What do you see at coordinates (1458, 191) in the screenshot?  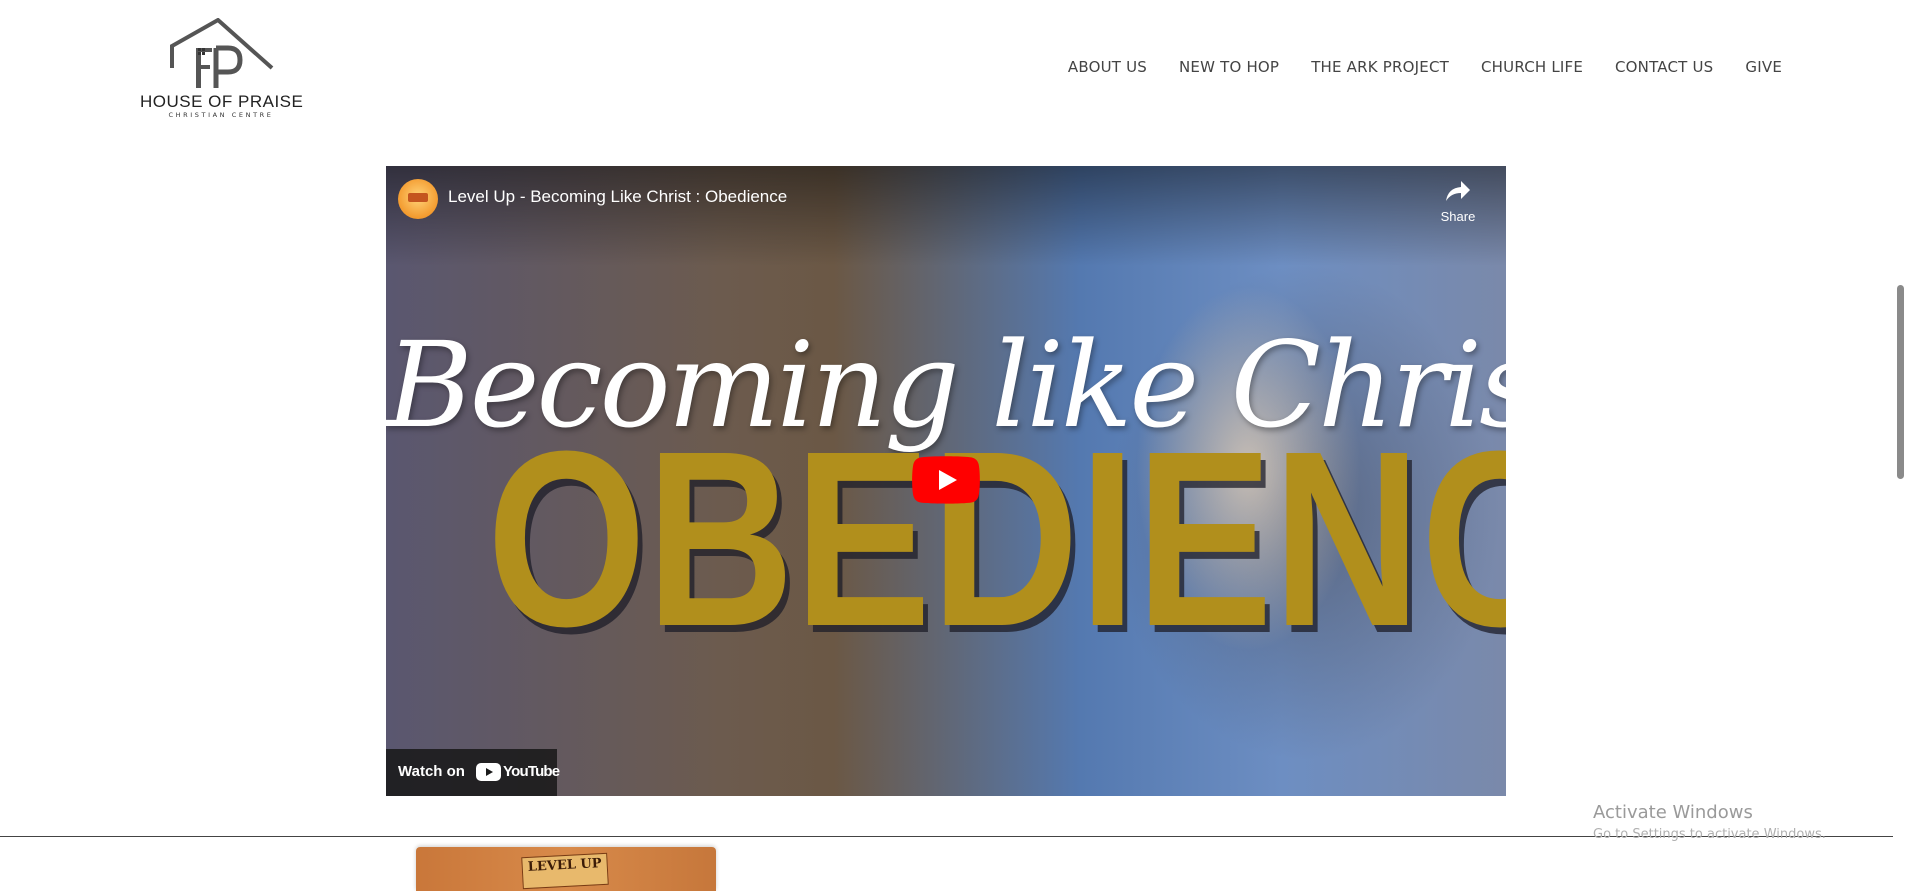 I see `share-arrow-icon` at bounding box center [1458, 191].